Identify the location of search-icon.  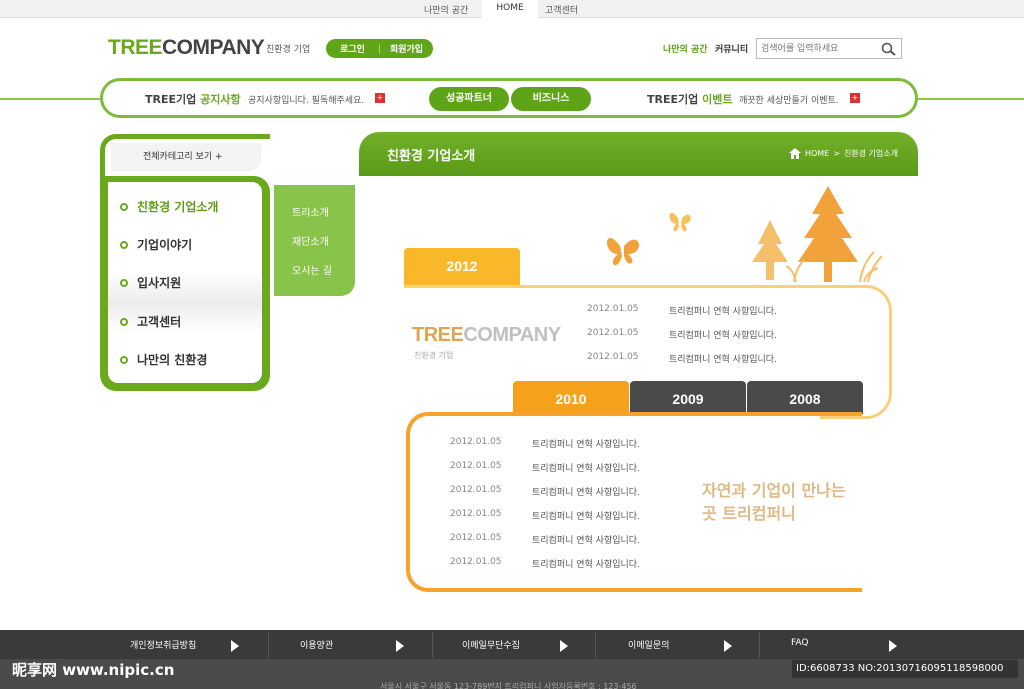
(889, 49).